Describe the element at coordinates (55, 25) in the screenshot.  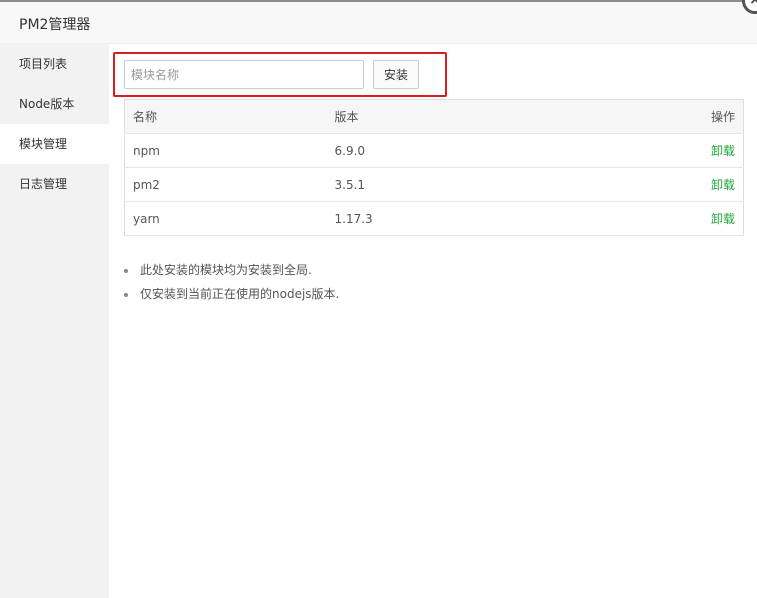
I see `window-title: PM2管理器` at that location.